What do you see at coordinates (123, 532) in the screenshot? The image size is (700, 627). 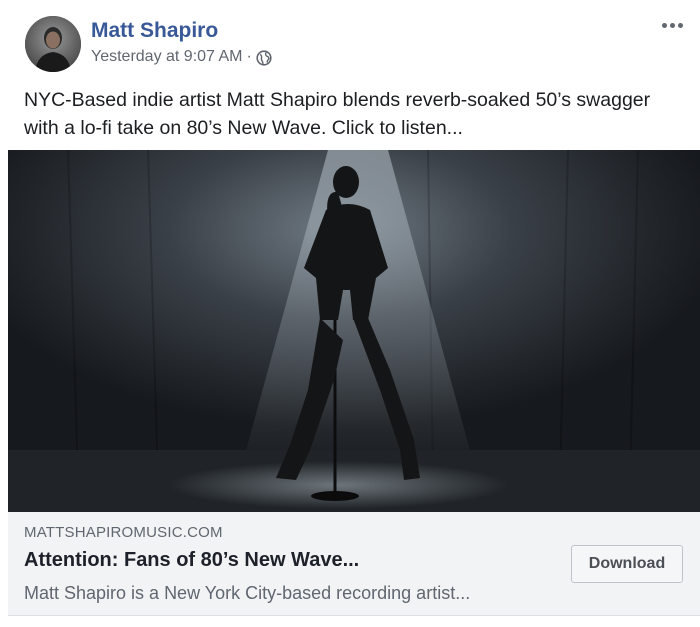 I see `link-domain: MATTSHAPIROMUSIC.COM` at bounding box center [123, 532].